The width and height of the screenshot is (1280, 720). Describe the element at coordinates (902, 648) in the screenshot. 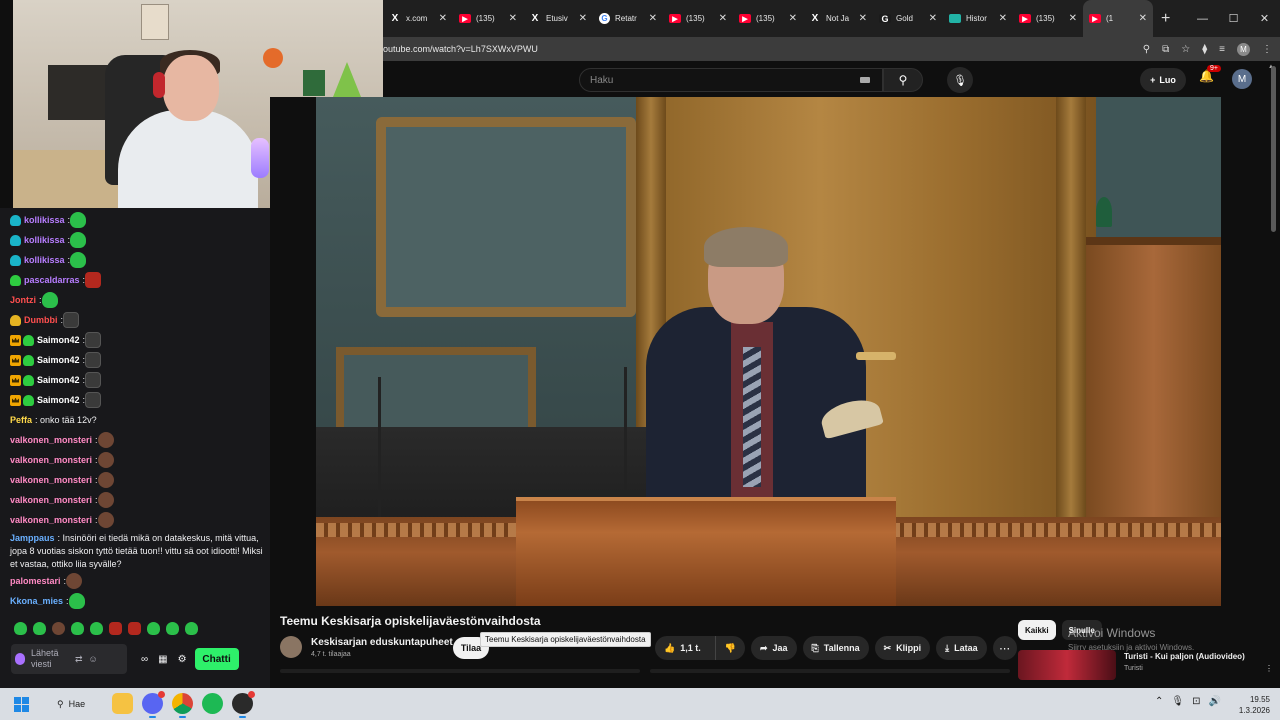

I see `clip-button: ✂ Klippi` at that location.